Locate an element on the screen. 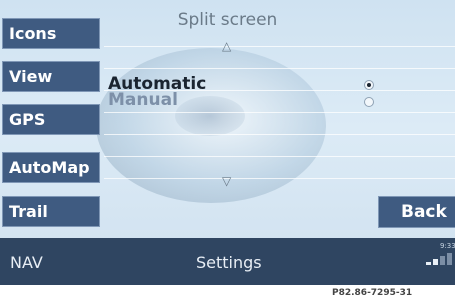  sidebar-item-view: View is located at coordinates (51, 76).